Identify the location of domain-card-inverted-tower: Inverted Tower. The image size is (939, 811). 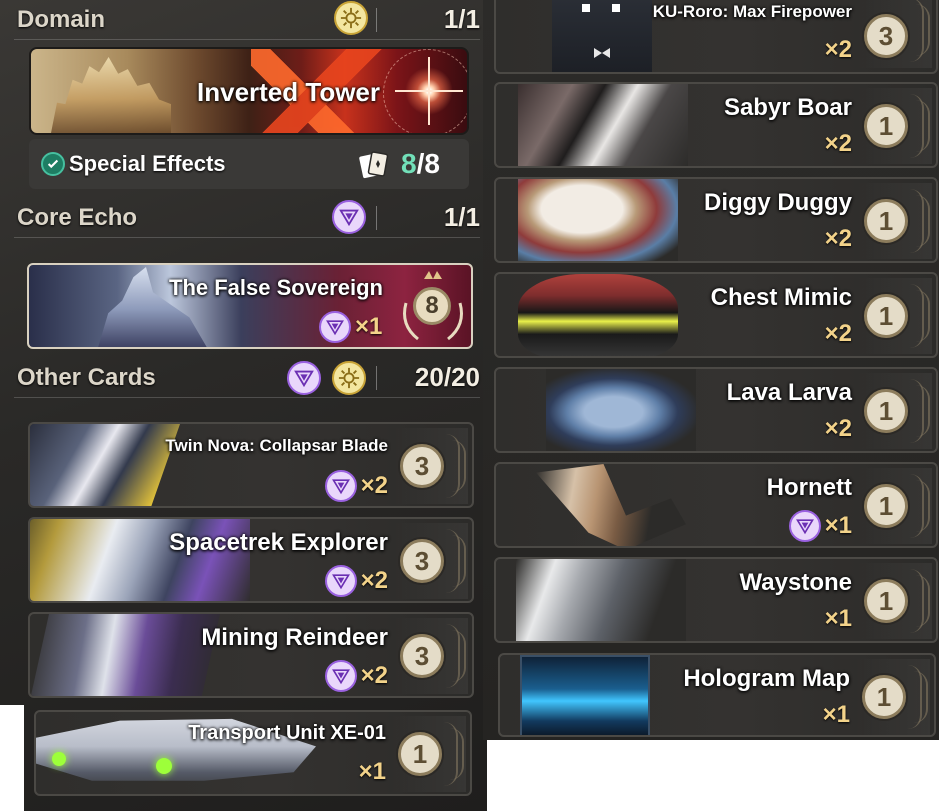
(249, 91).